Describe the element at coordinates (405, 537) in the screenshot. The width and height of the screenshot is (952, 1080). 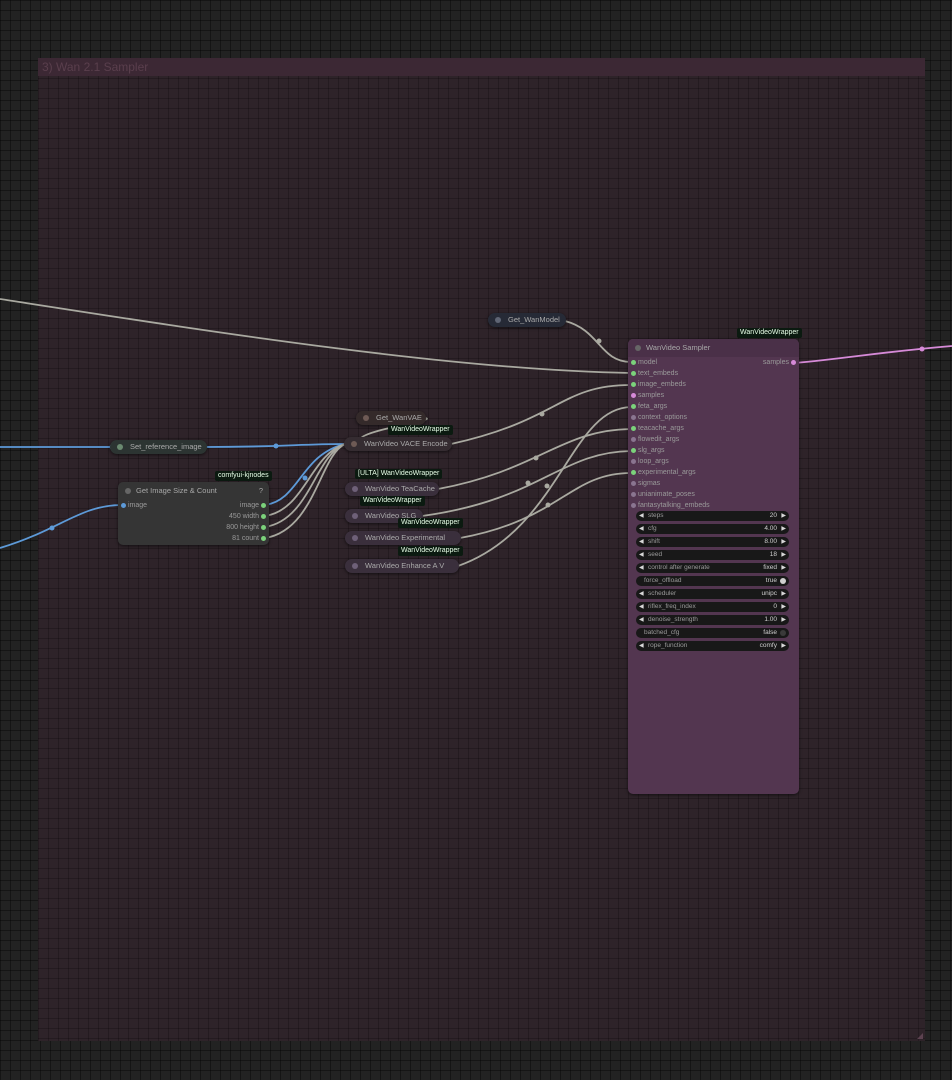
I see `node-title: WanVideo Experimental` at that location.